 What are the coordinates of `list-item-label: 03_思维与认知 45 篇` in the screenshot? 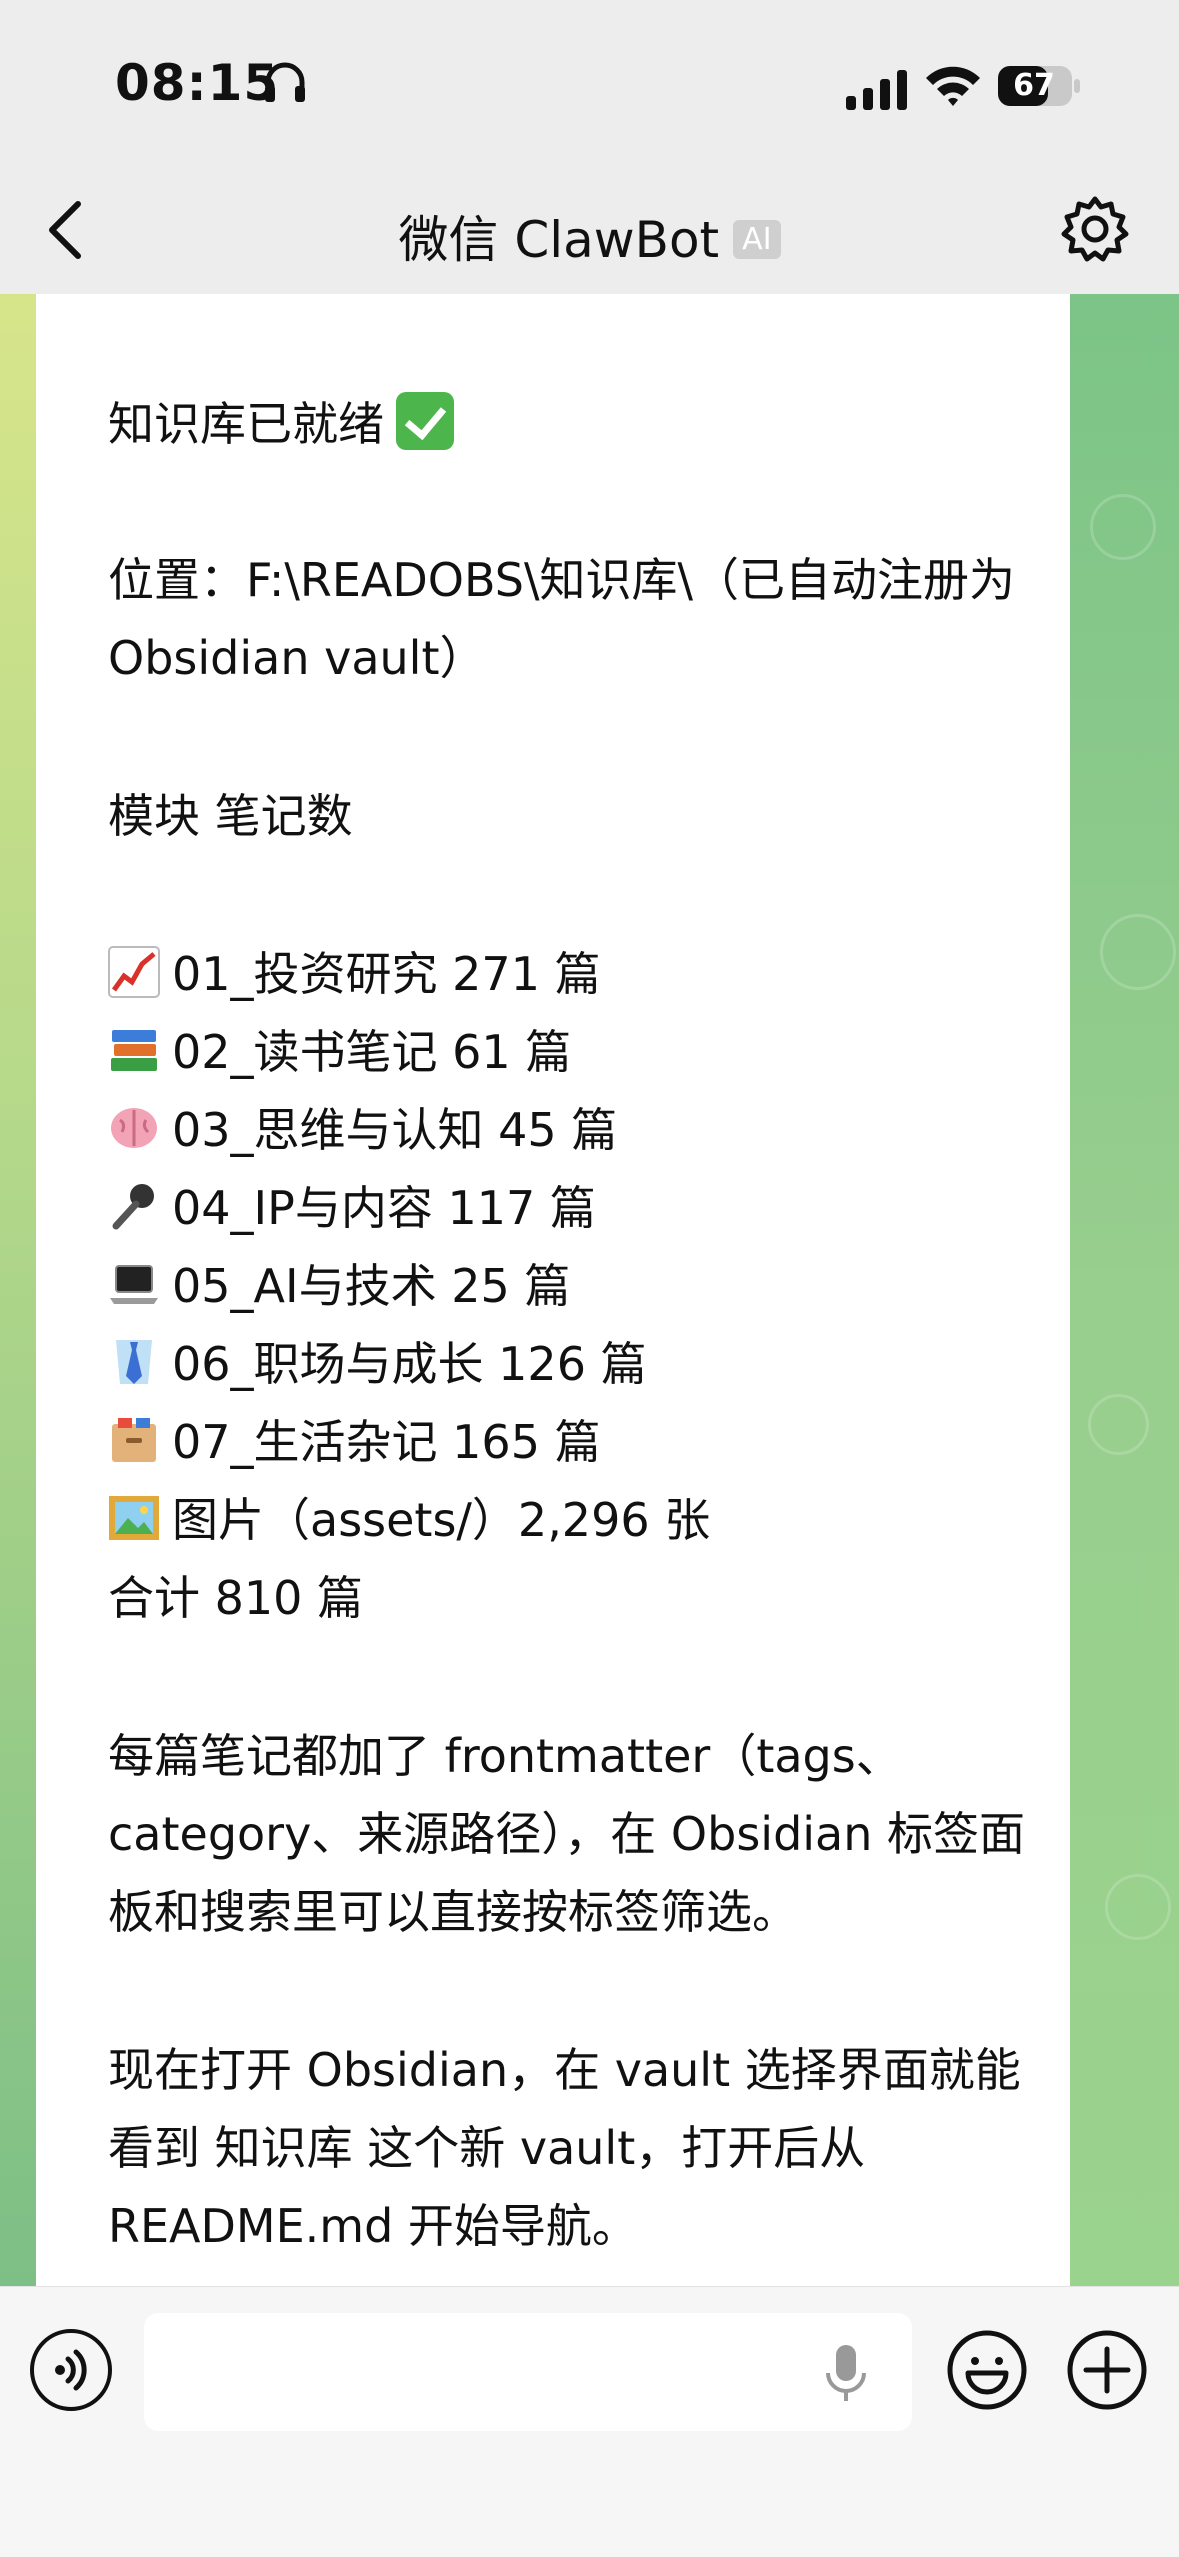 It's located at (395, 1130).